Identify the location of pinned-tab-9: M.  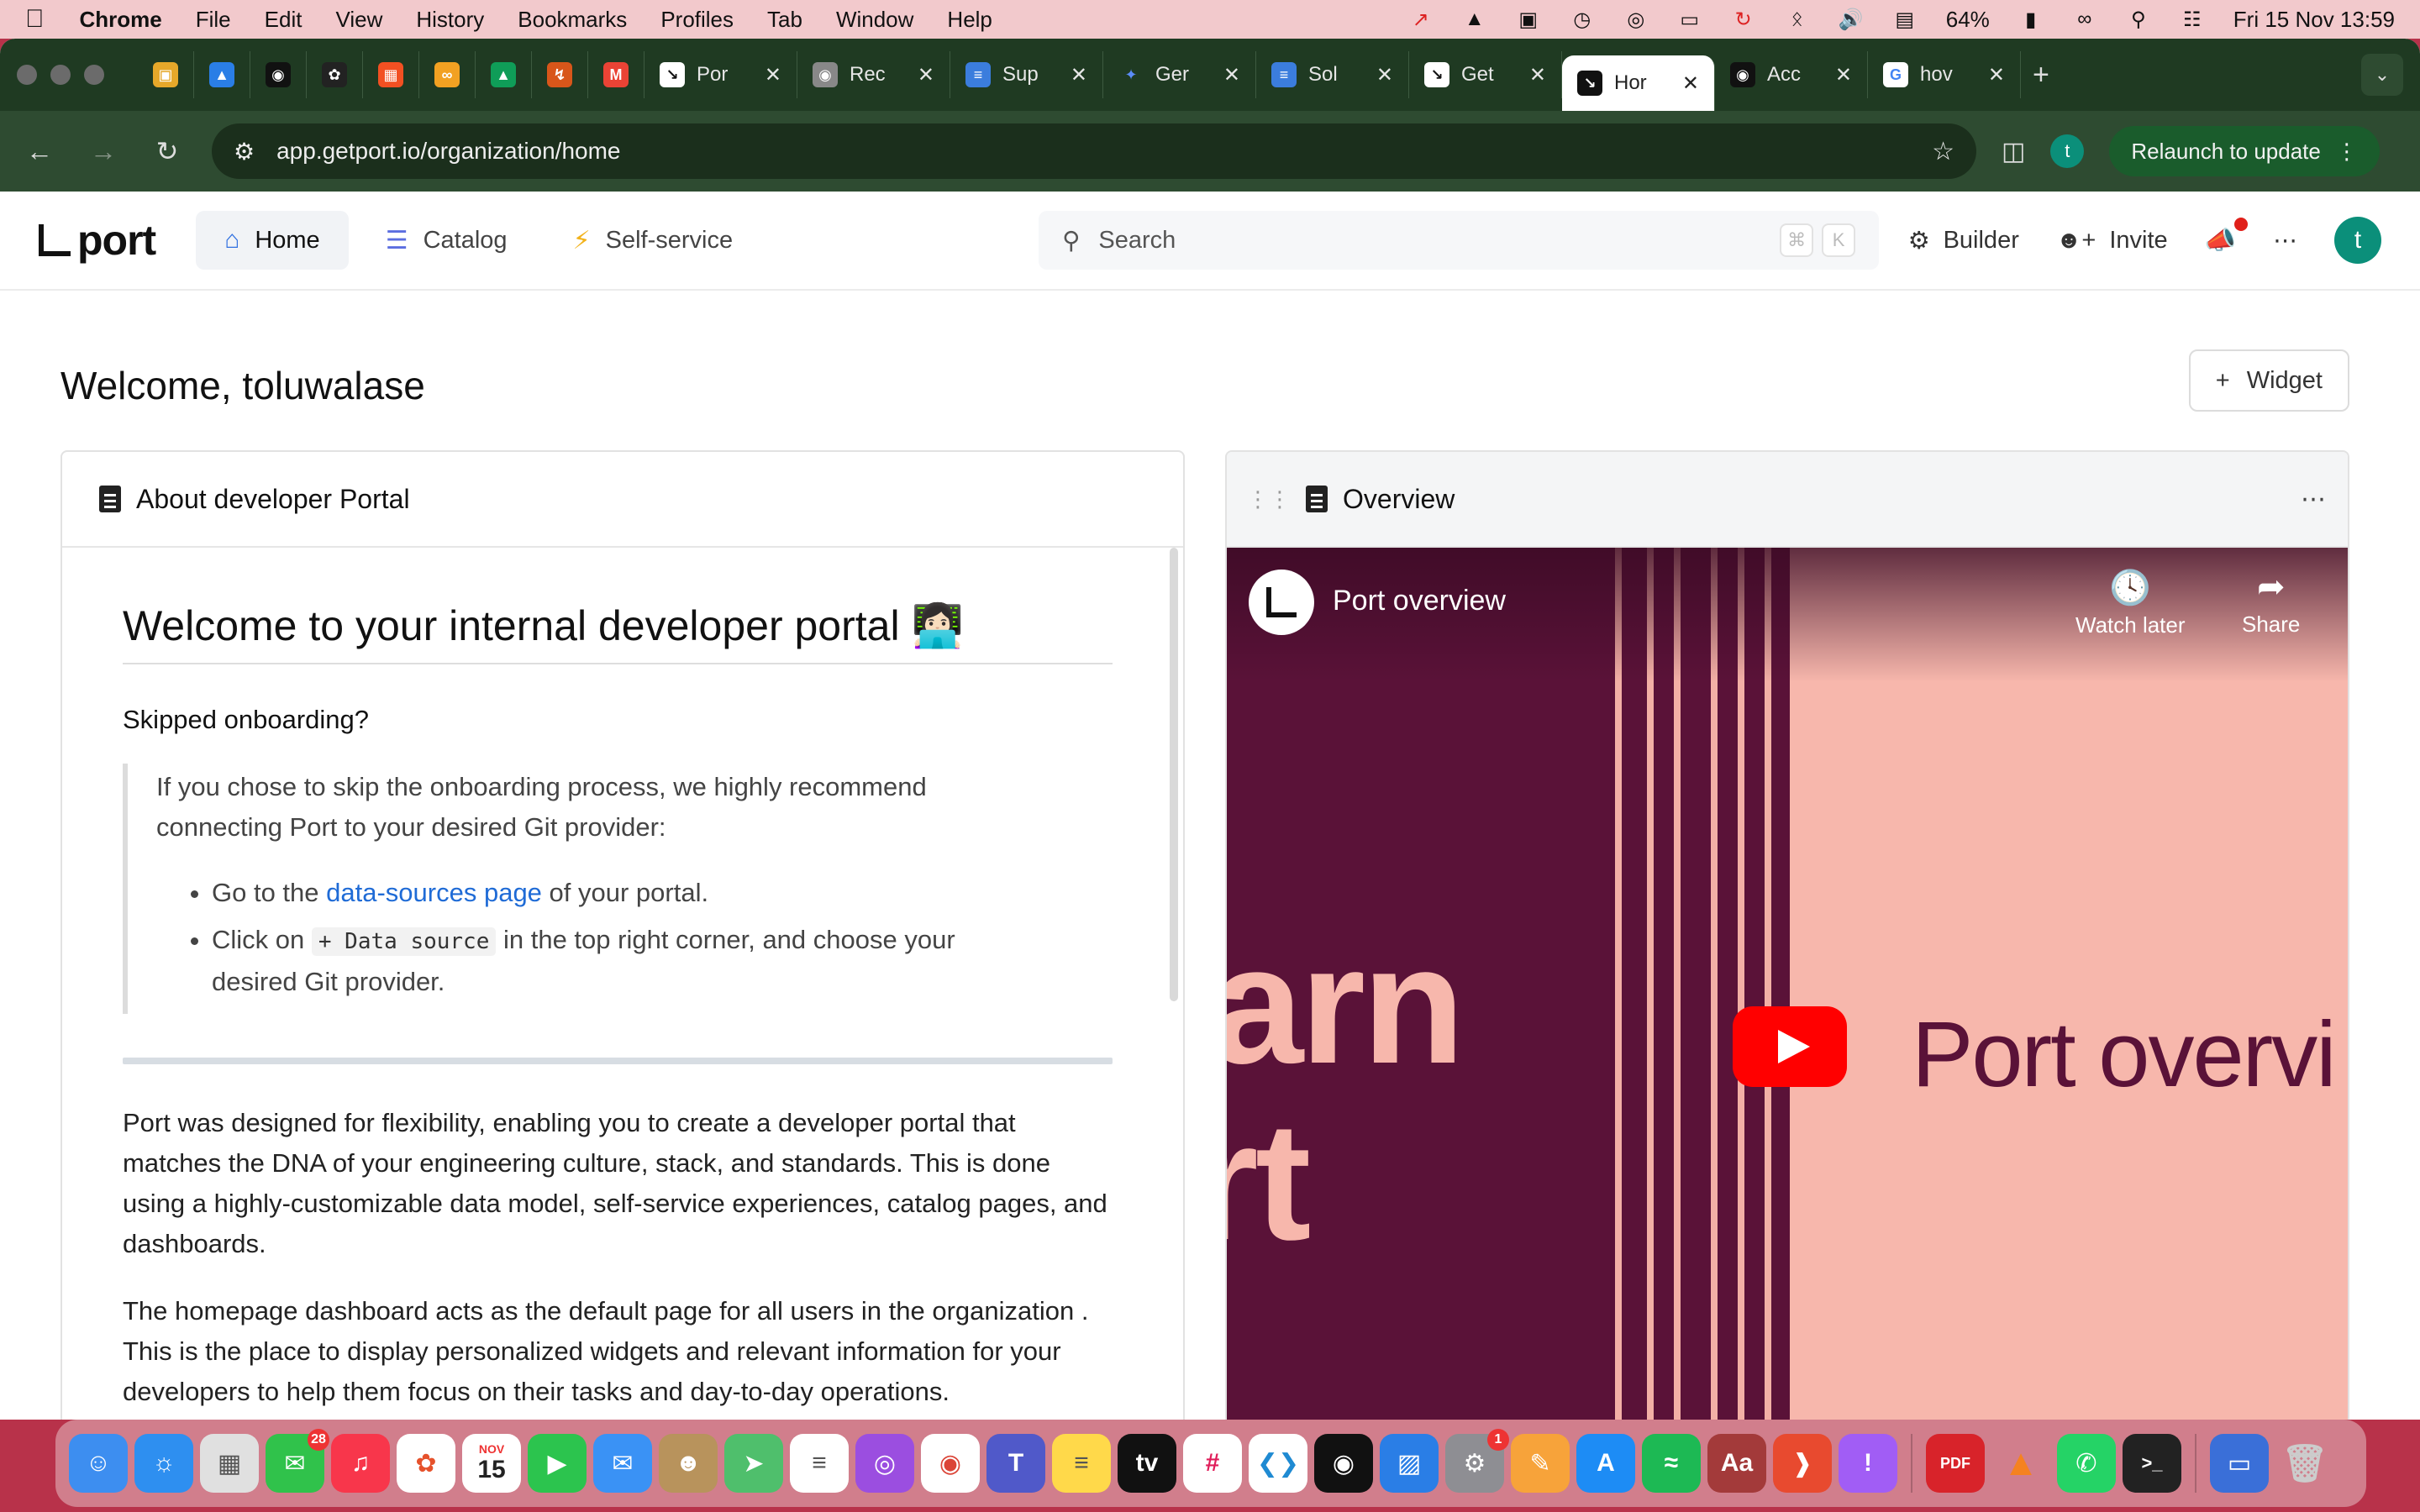
(616, 74).